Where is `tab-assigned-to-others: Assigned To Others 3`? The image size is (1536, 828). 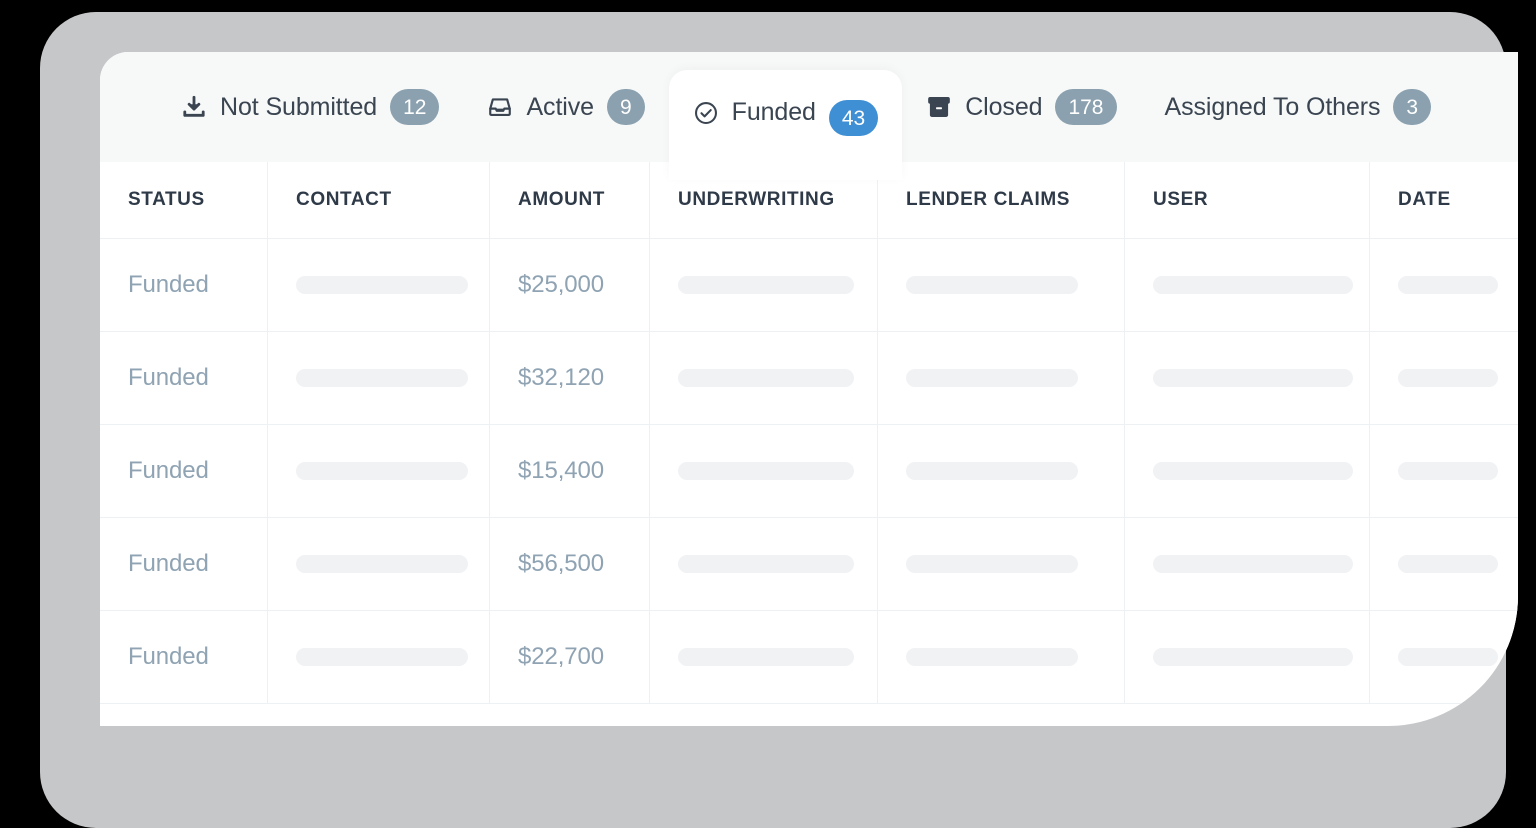
tab-assigned-to-others: Assigned To Others 3 is located at coordinates (1298, 107).